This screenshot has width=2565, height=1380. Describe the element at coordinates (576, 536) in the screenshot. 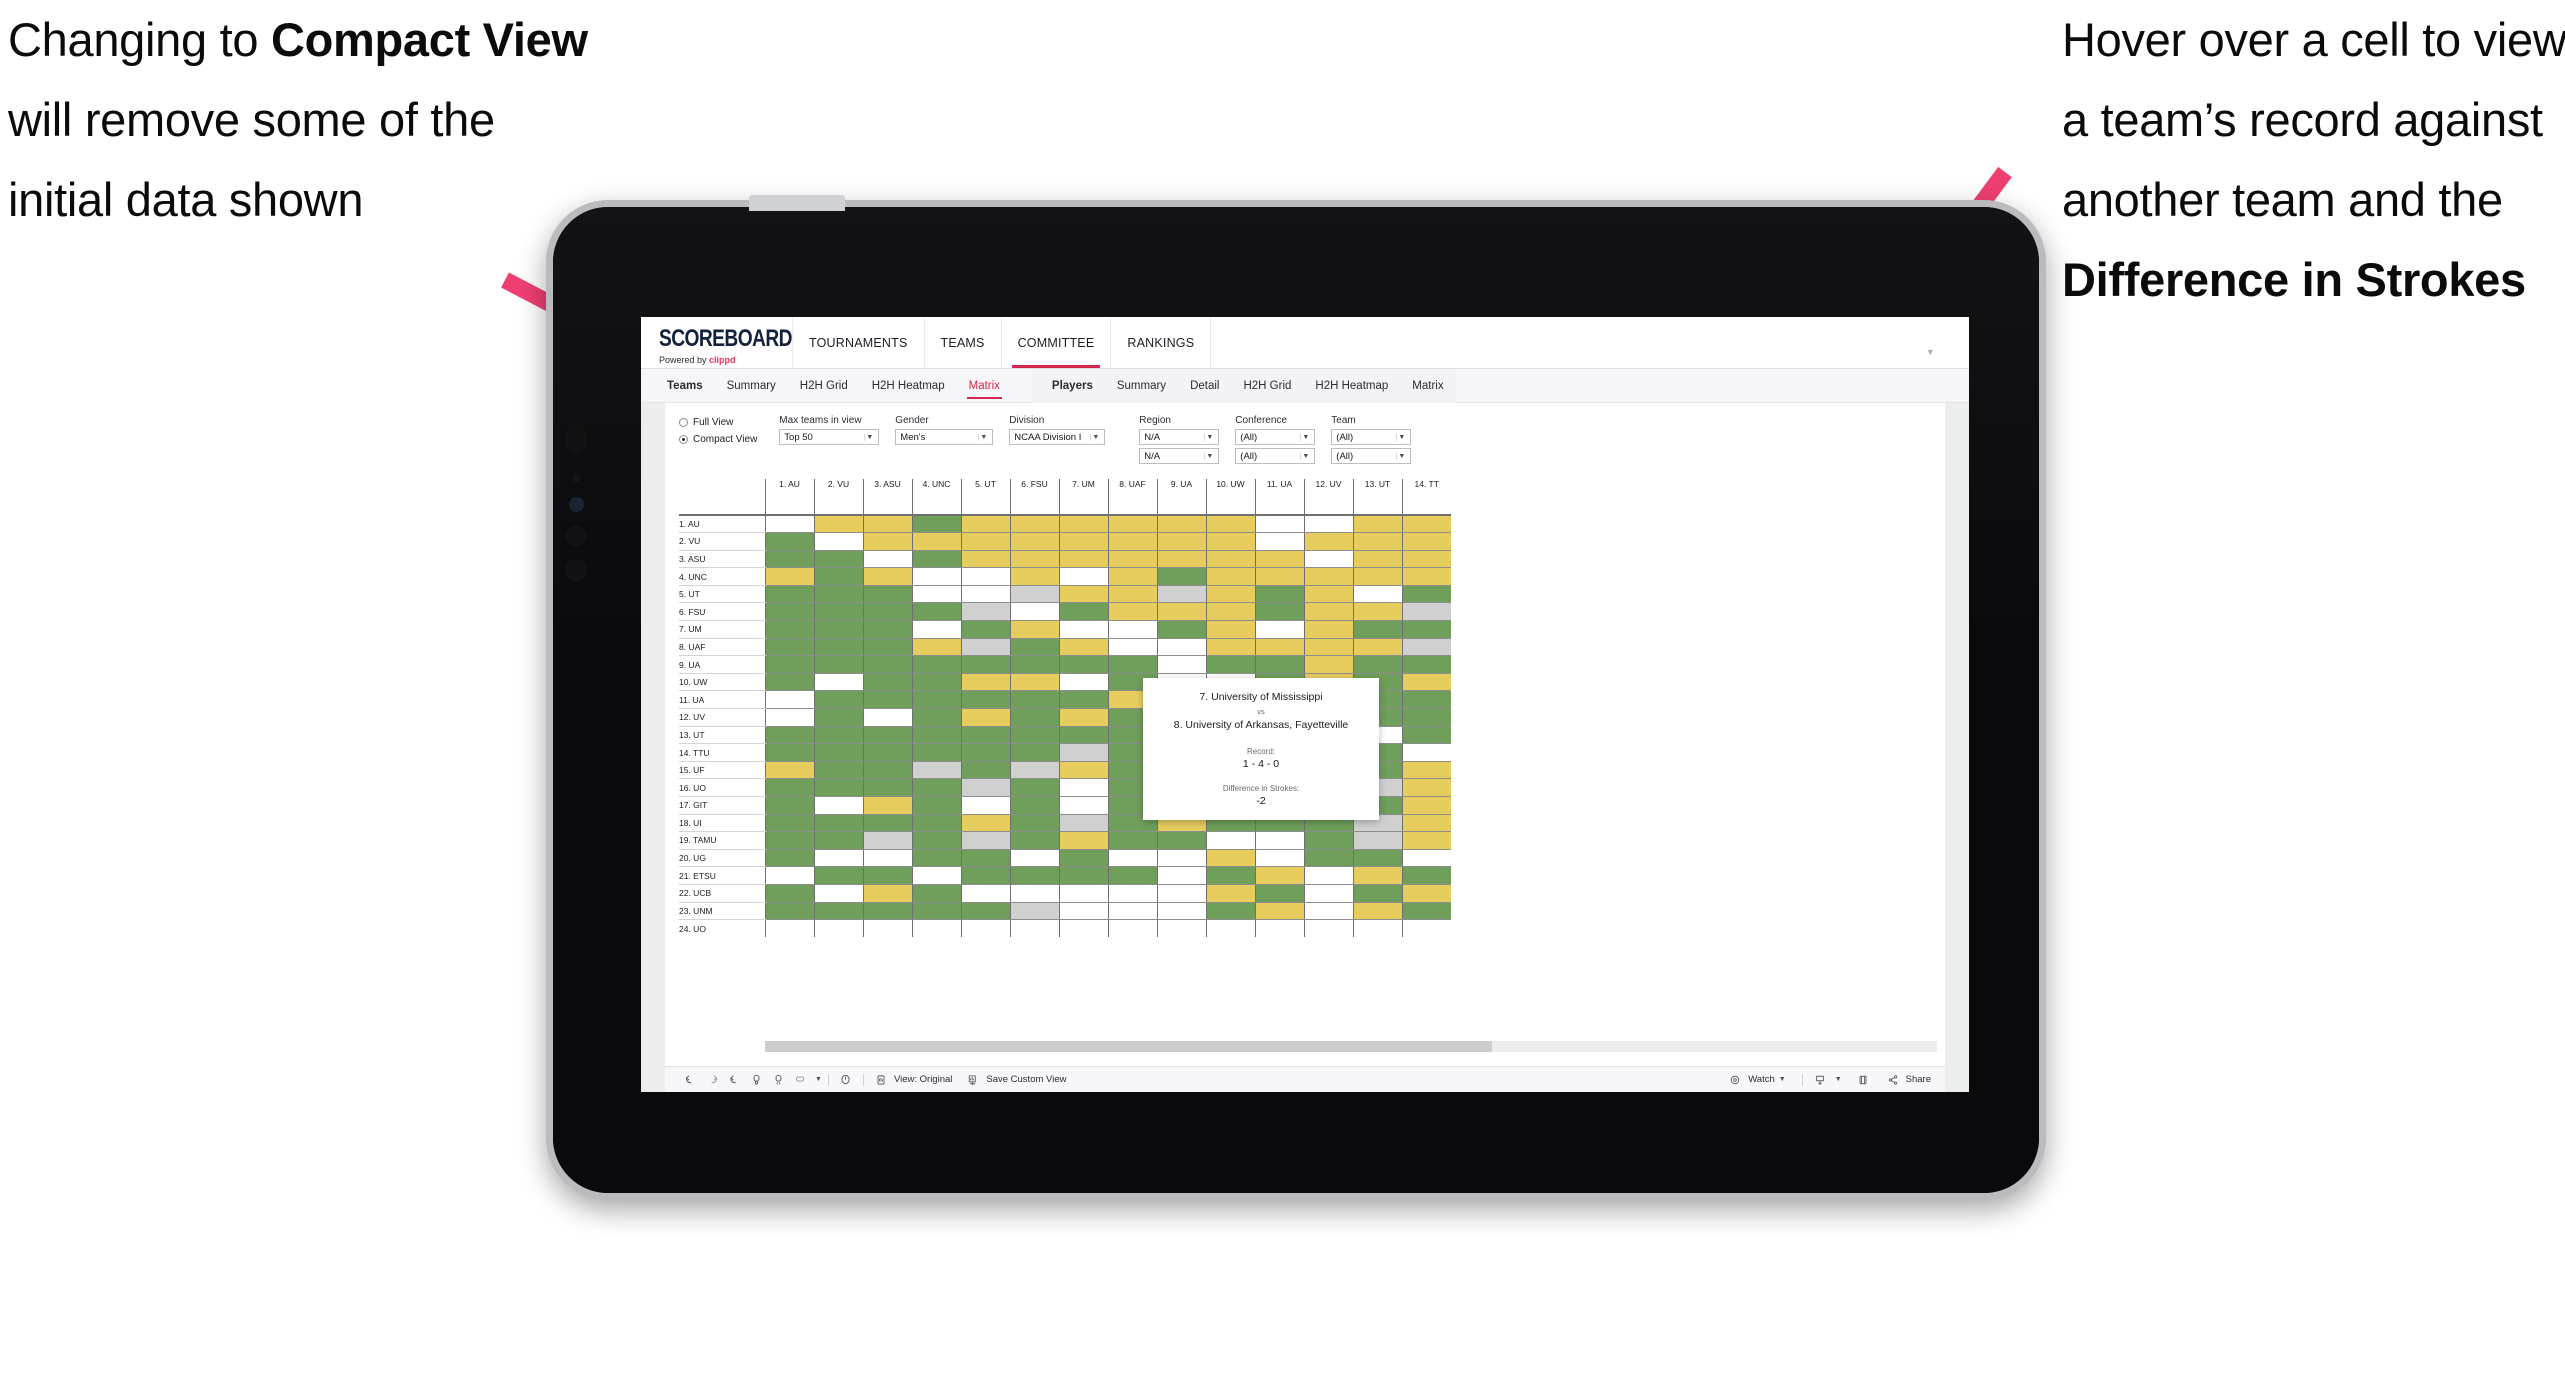

I see `volume-up-button` at that location.